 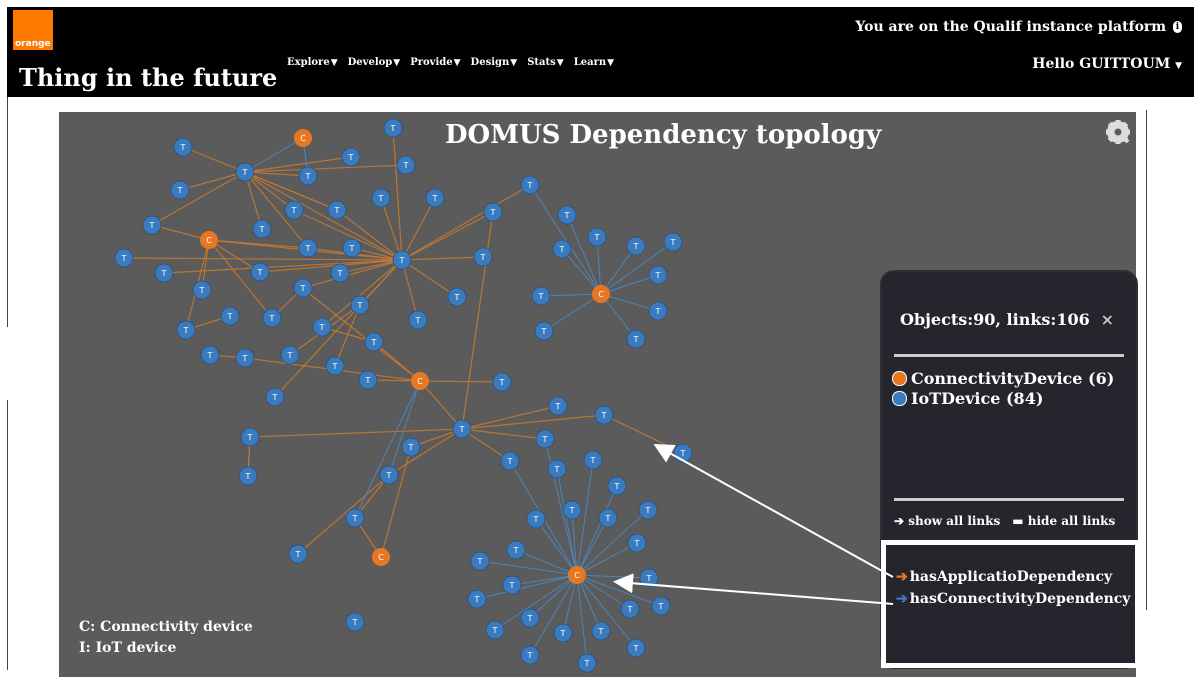 I want to click on show-all-links-button: ➔ show all links, so click(x=947, y=521).